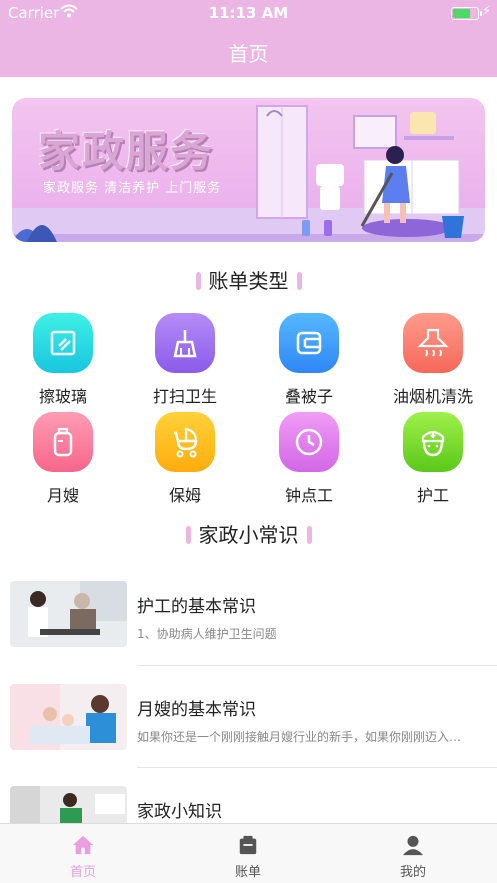 The image size is (497, 883). What do you see at coordinates (83, 857) in the screenshot?
I see `tab-home: 首页` at bounding box center [83, 857].